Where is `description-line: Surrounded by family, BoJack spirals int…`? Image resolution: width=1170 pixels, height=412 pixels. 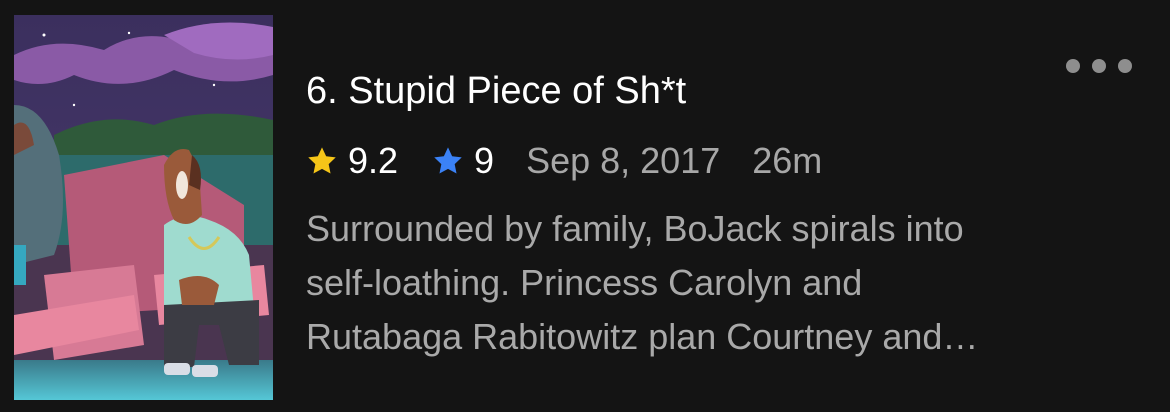 description-line: Surrounded by family, BoJack spirals int… is located at coordinates (635, 228).